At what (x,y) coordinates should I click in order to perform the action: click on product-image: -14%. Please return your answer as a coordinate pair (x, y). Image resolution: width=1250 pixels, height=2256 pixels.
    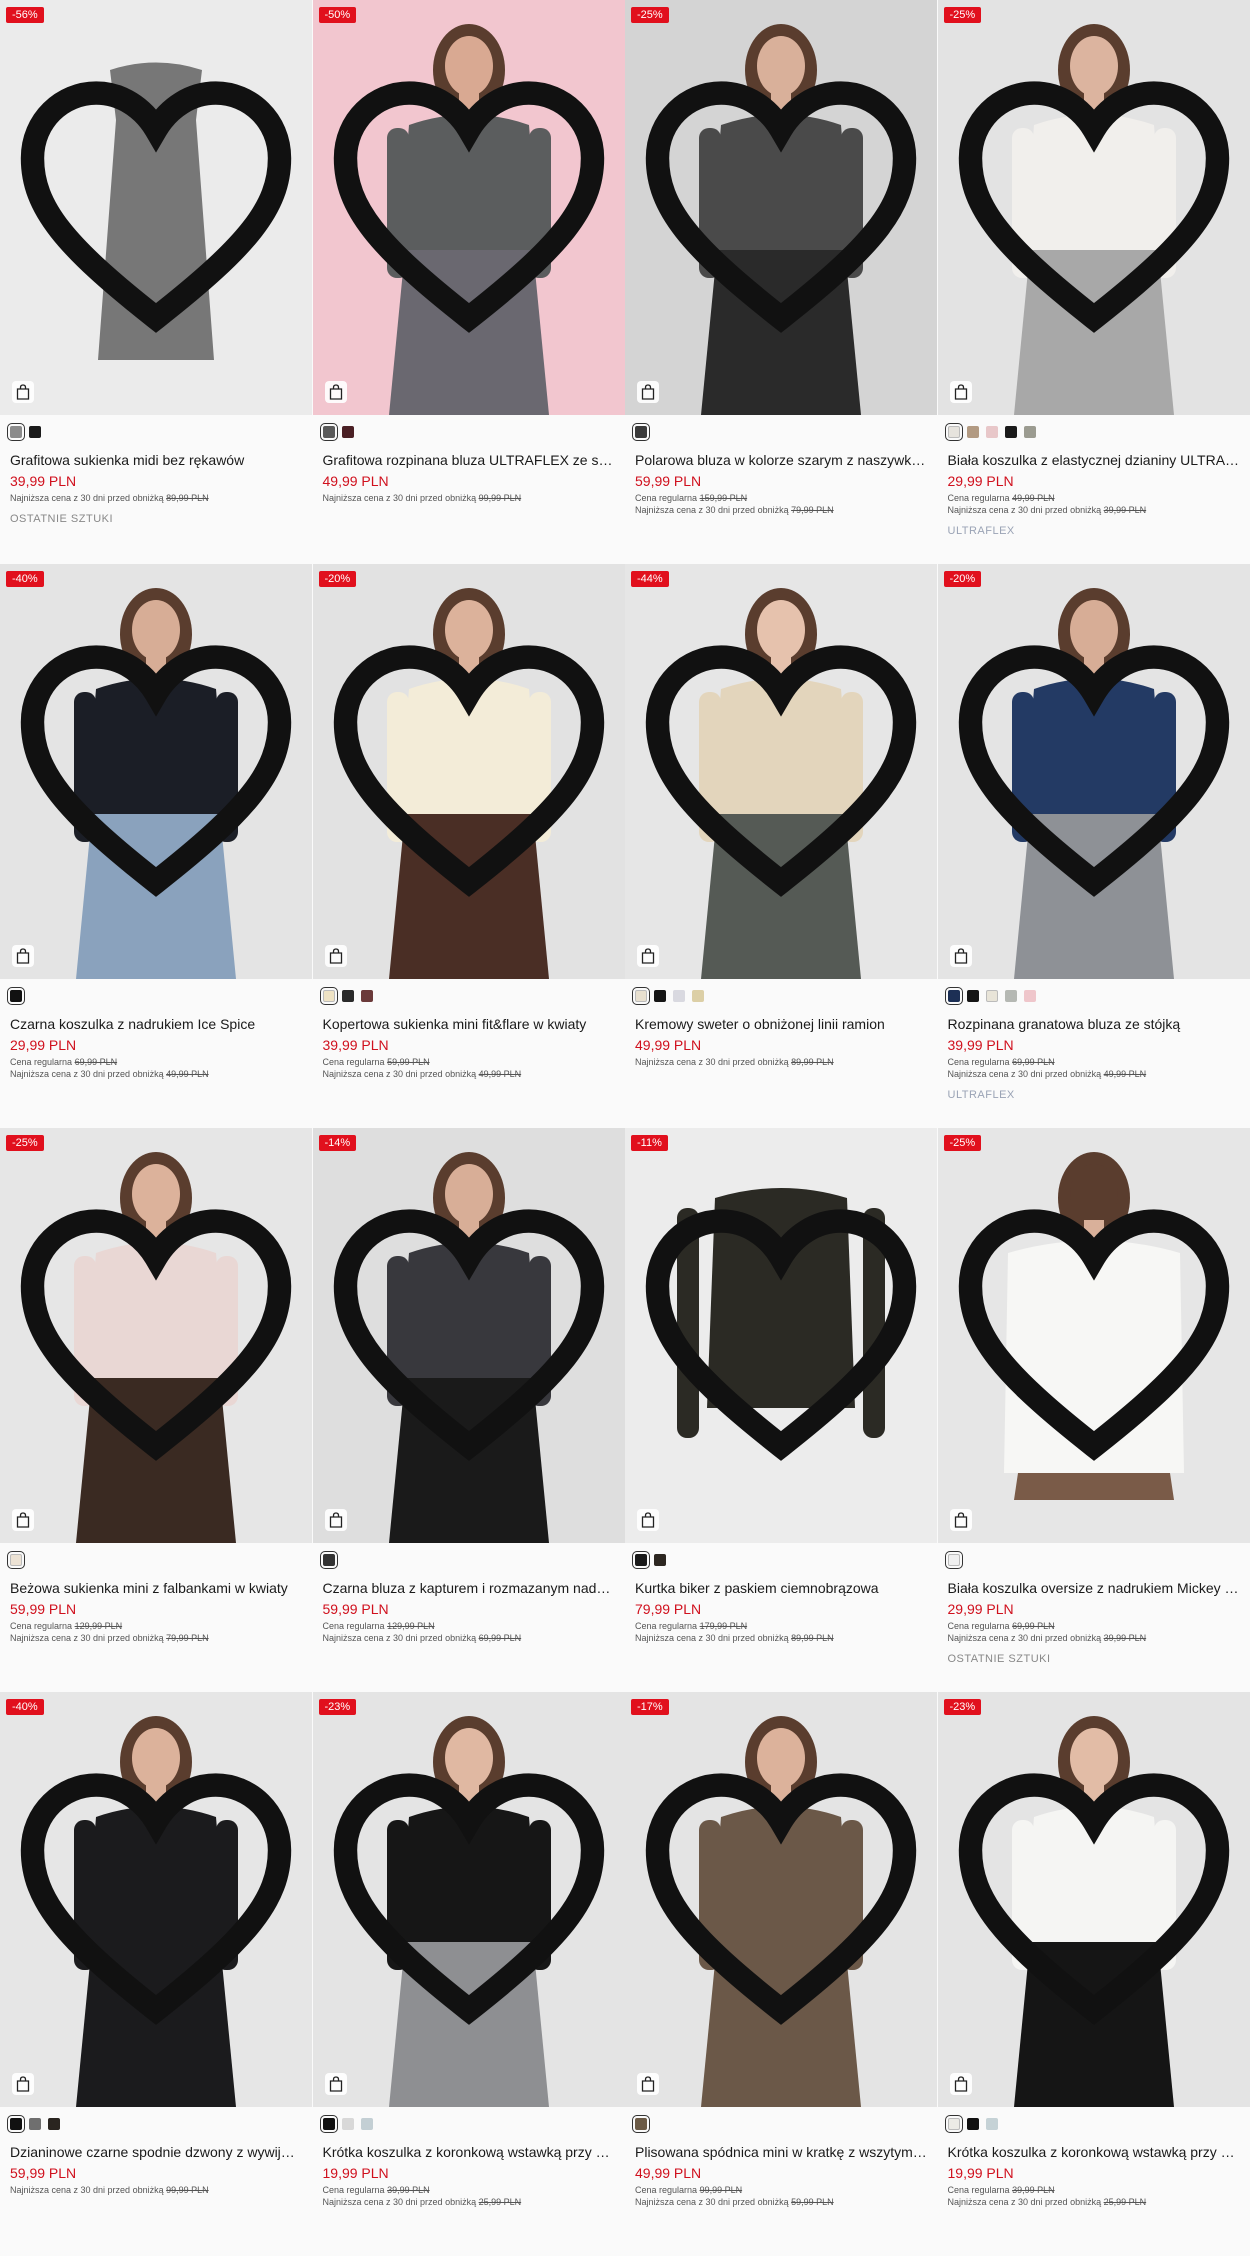
    Looking at the image, I should click on (469, 1335).